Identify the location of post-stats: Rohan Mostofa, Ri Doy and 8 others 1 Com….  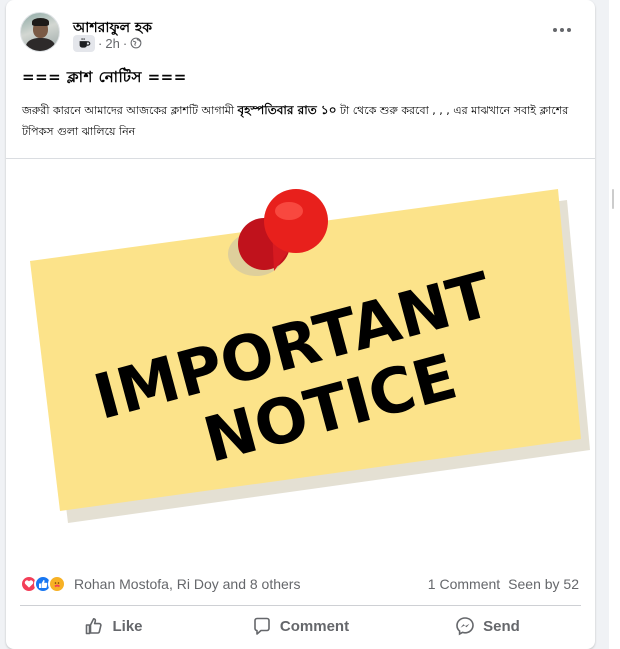
(299, 584).